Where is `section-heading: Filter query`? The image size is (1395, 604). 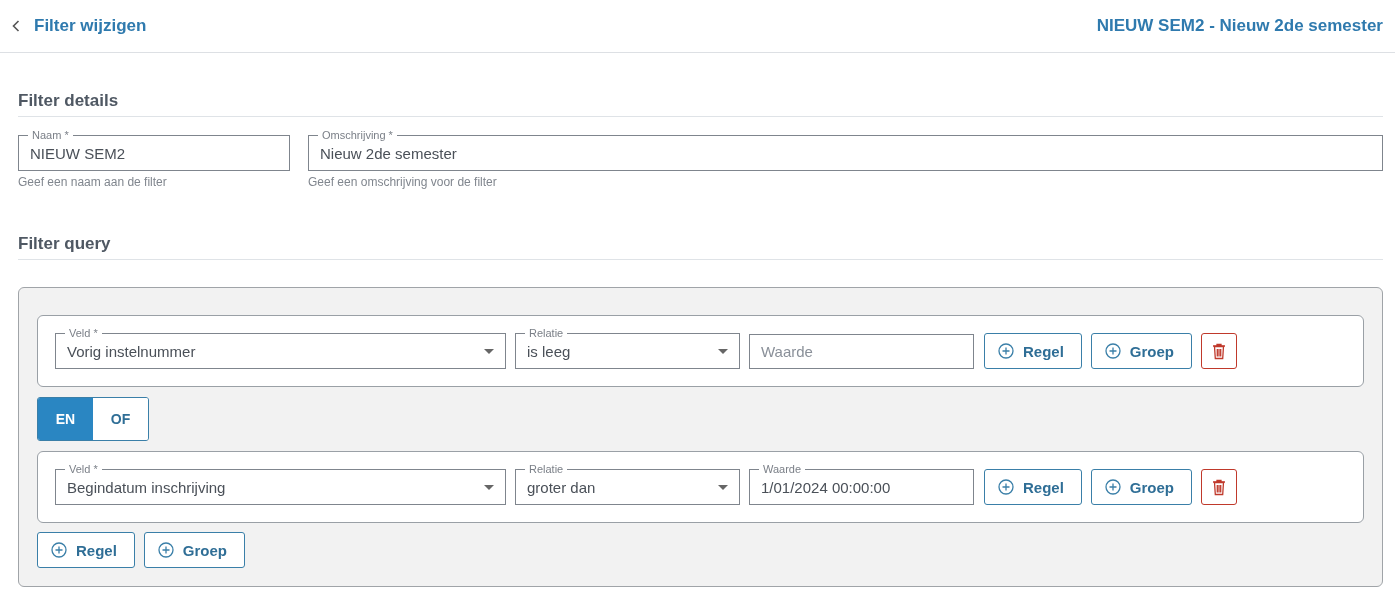 section-heading: Filter query is located at coordinates (700, 247).